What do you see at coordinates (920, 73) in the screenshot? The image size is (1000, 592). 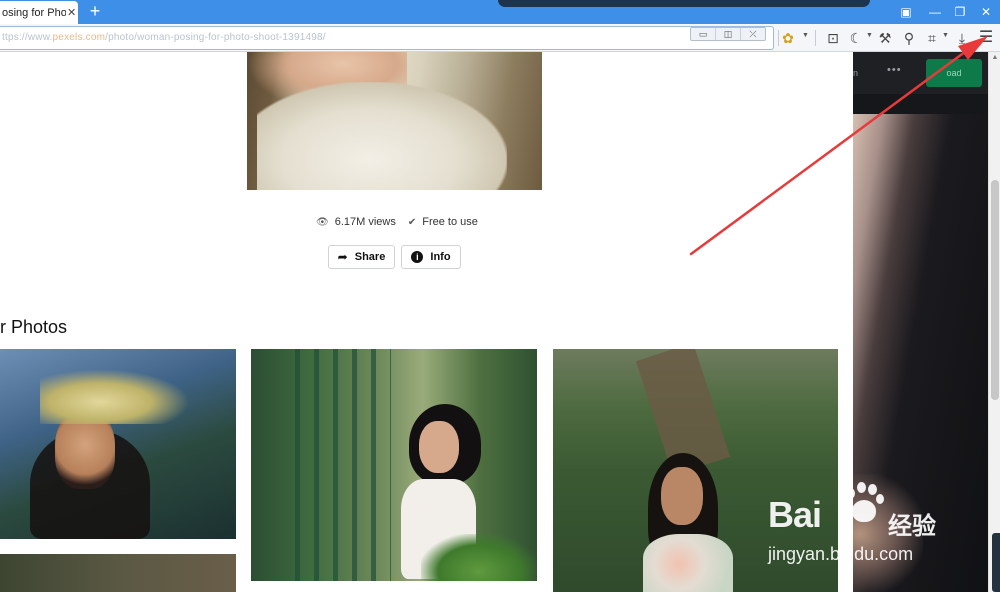 I see `dark-panel-header: n ••• oad` at bounding box center [920, 73].